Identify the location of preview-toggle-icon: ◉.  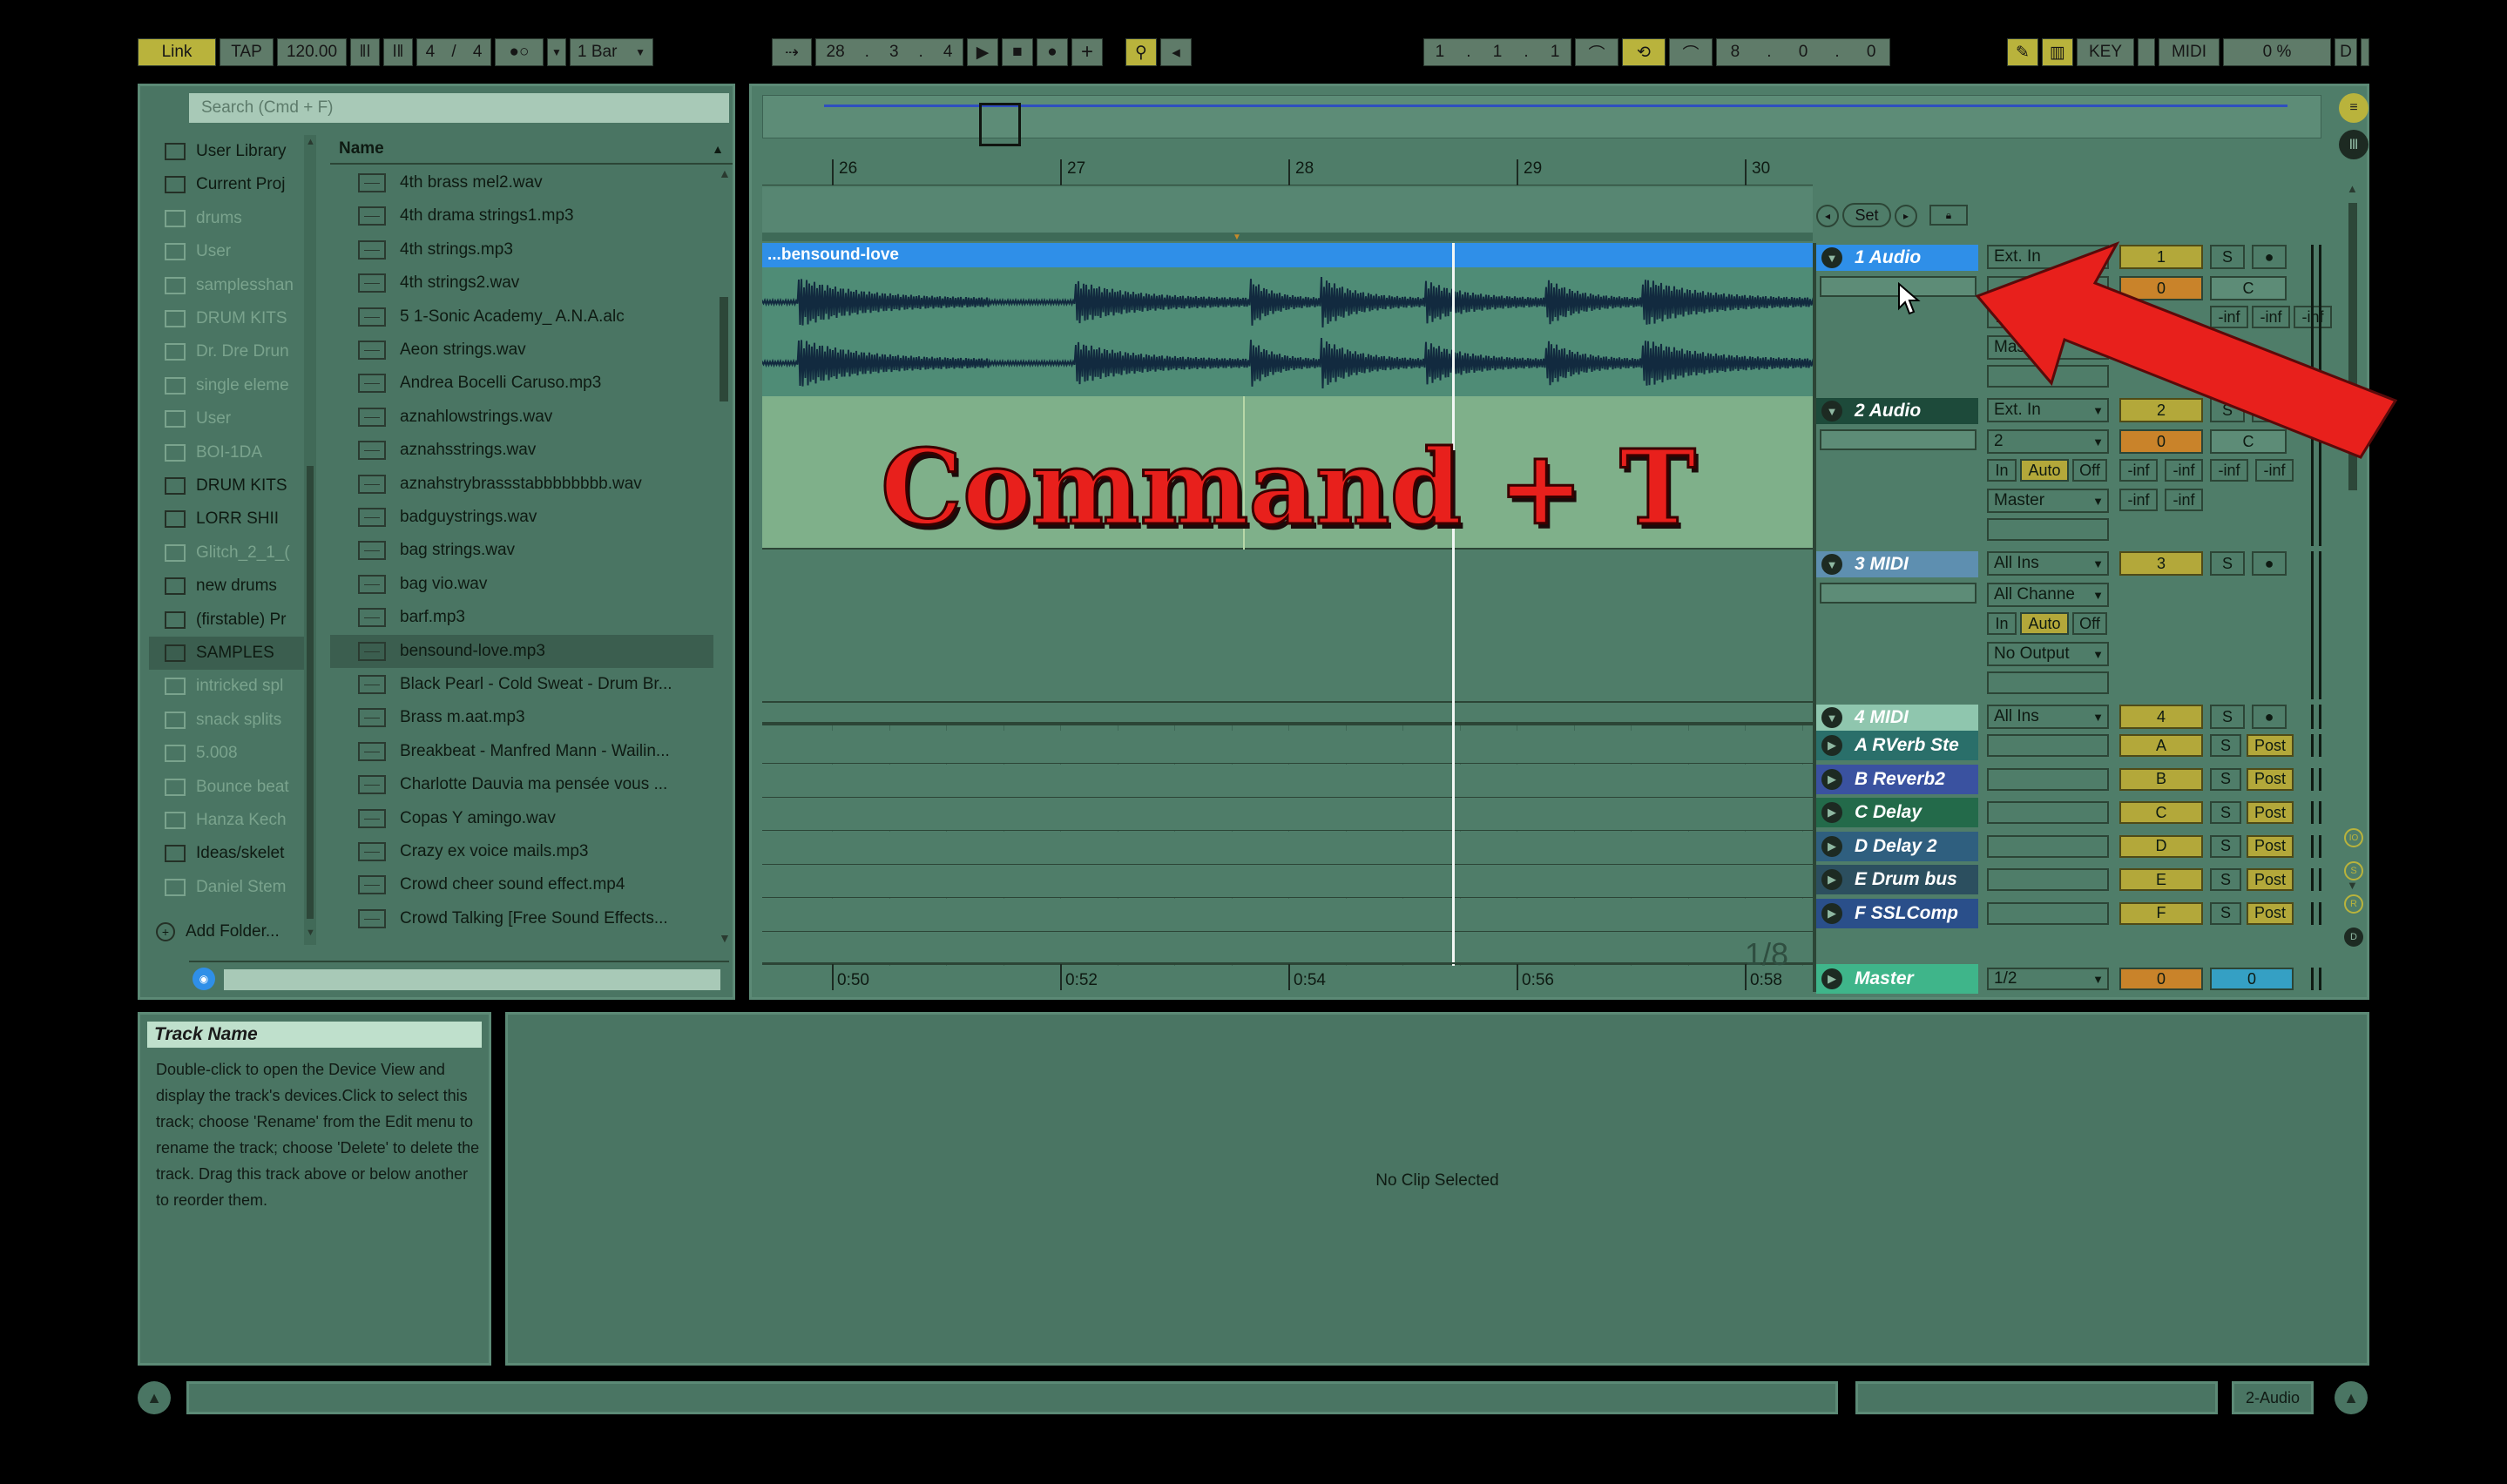
(204, 979).